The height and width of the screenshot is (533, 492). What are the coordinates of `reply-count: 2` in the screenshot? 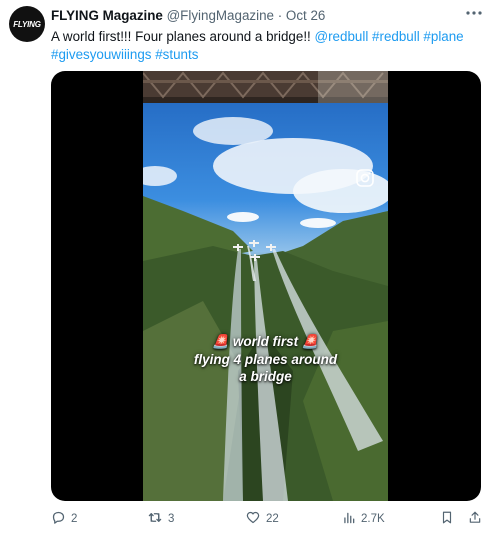 It's located at (74, 519).